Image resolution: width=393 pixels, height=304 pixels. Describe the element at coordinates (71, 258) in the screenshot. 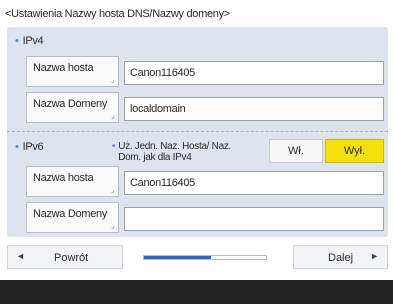

I see `back-button-label: Powrót` at that location.